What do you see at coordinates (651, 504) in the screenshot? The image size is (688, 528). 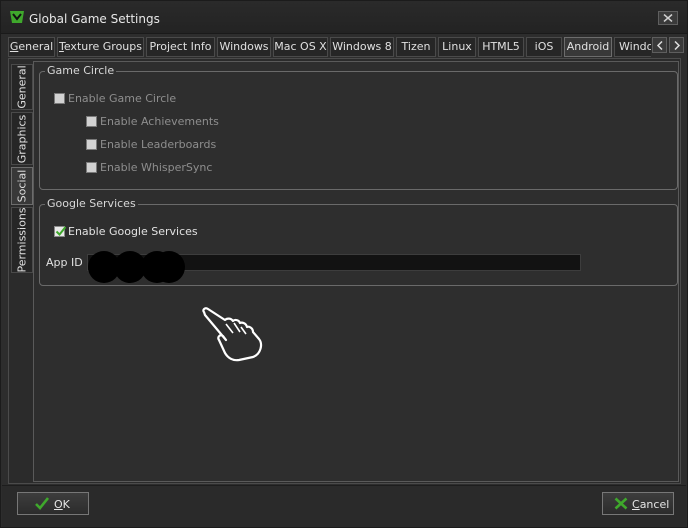 I see `cancel-button-label: Cancel` at bounding box center [651, 504].